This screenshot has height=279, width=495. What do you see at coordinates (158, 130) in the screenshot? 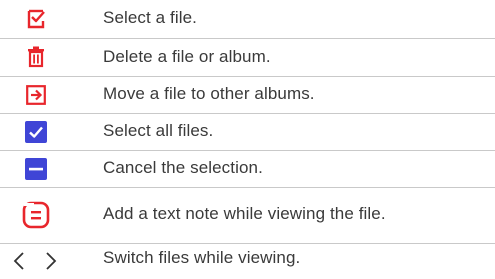
I see `legend-label: Select all files.` at bounding box center [158, 130].